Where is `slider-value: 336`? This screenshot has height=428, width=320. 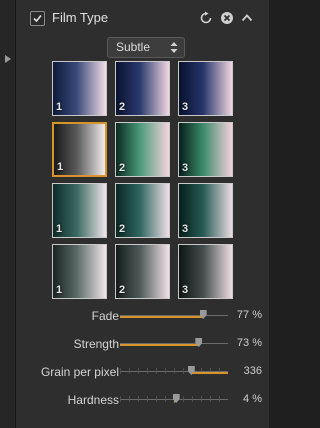
slider-value: 336 is located at coordinates (252, 371).